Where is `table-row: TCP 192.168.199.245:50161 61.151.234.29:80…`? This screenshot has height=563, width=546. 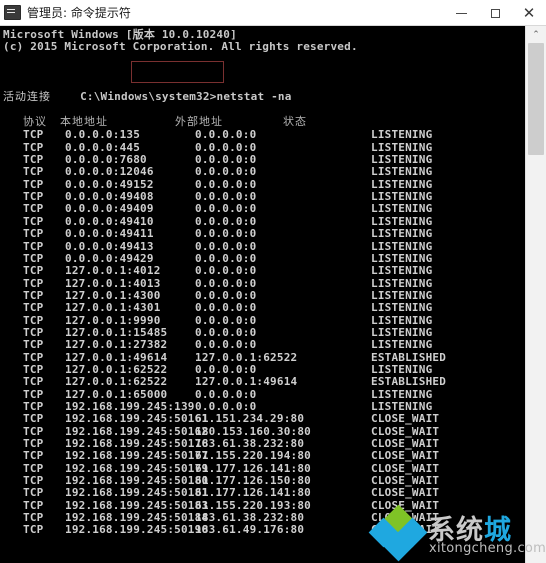 table-row: TCP 192.168.199.245:50161 61.151.234.29:80… is located at coordinates (264, 419).